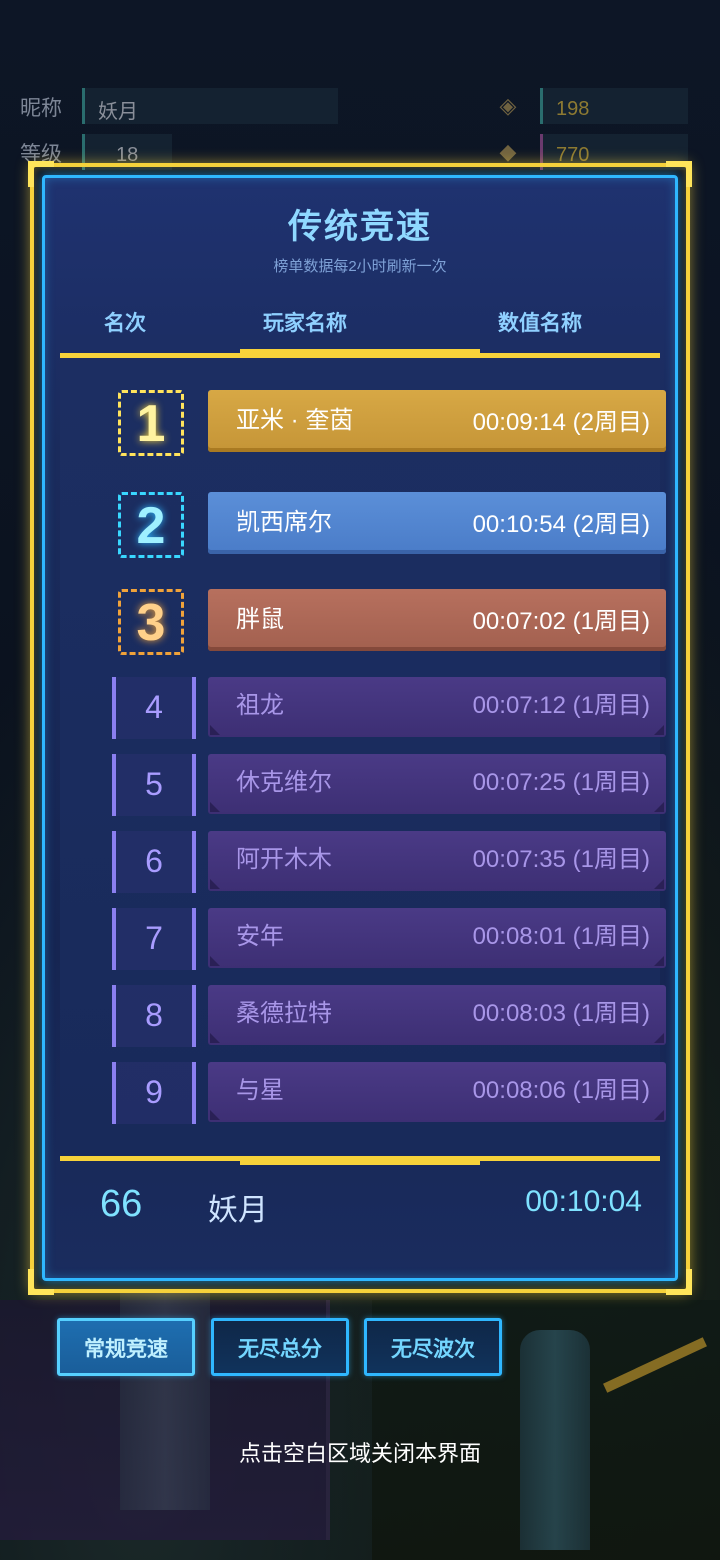  Describe the element at coordinates (151, 622) in the screenshot. I see `rank-3-badge: 3` at that location.